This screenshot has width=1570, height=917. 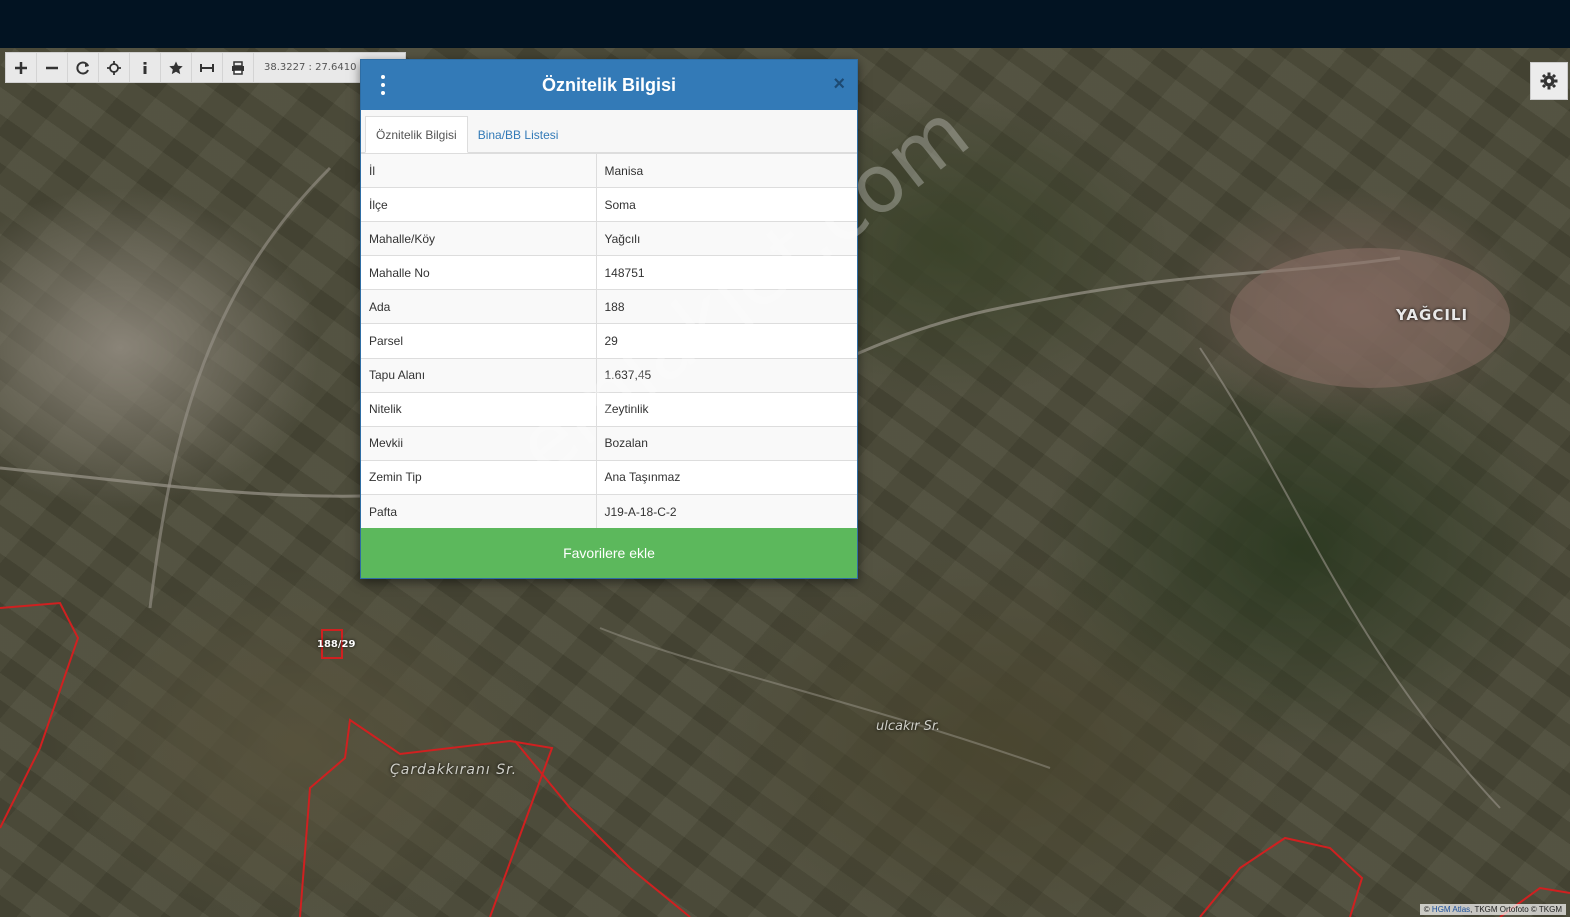 I want to click on attribute-value: 148751, so click(x=726, y=272).